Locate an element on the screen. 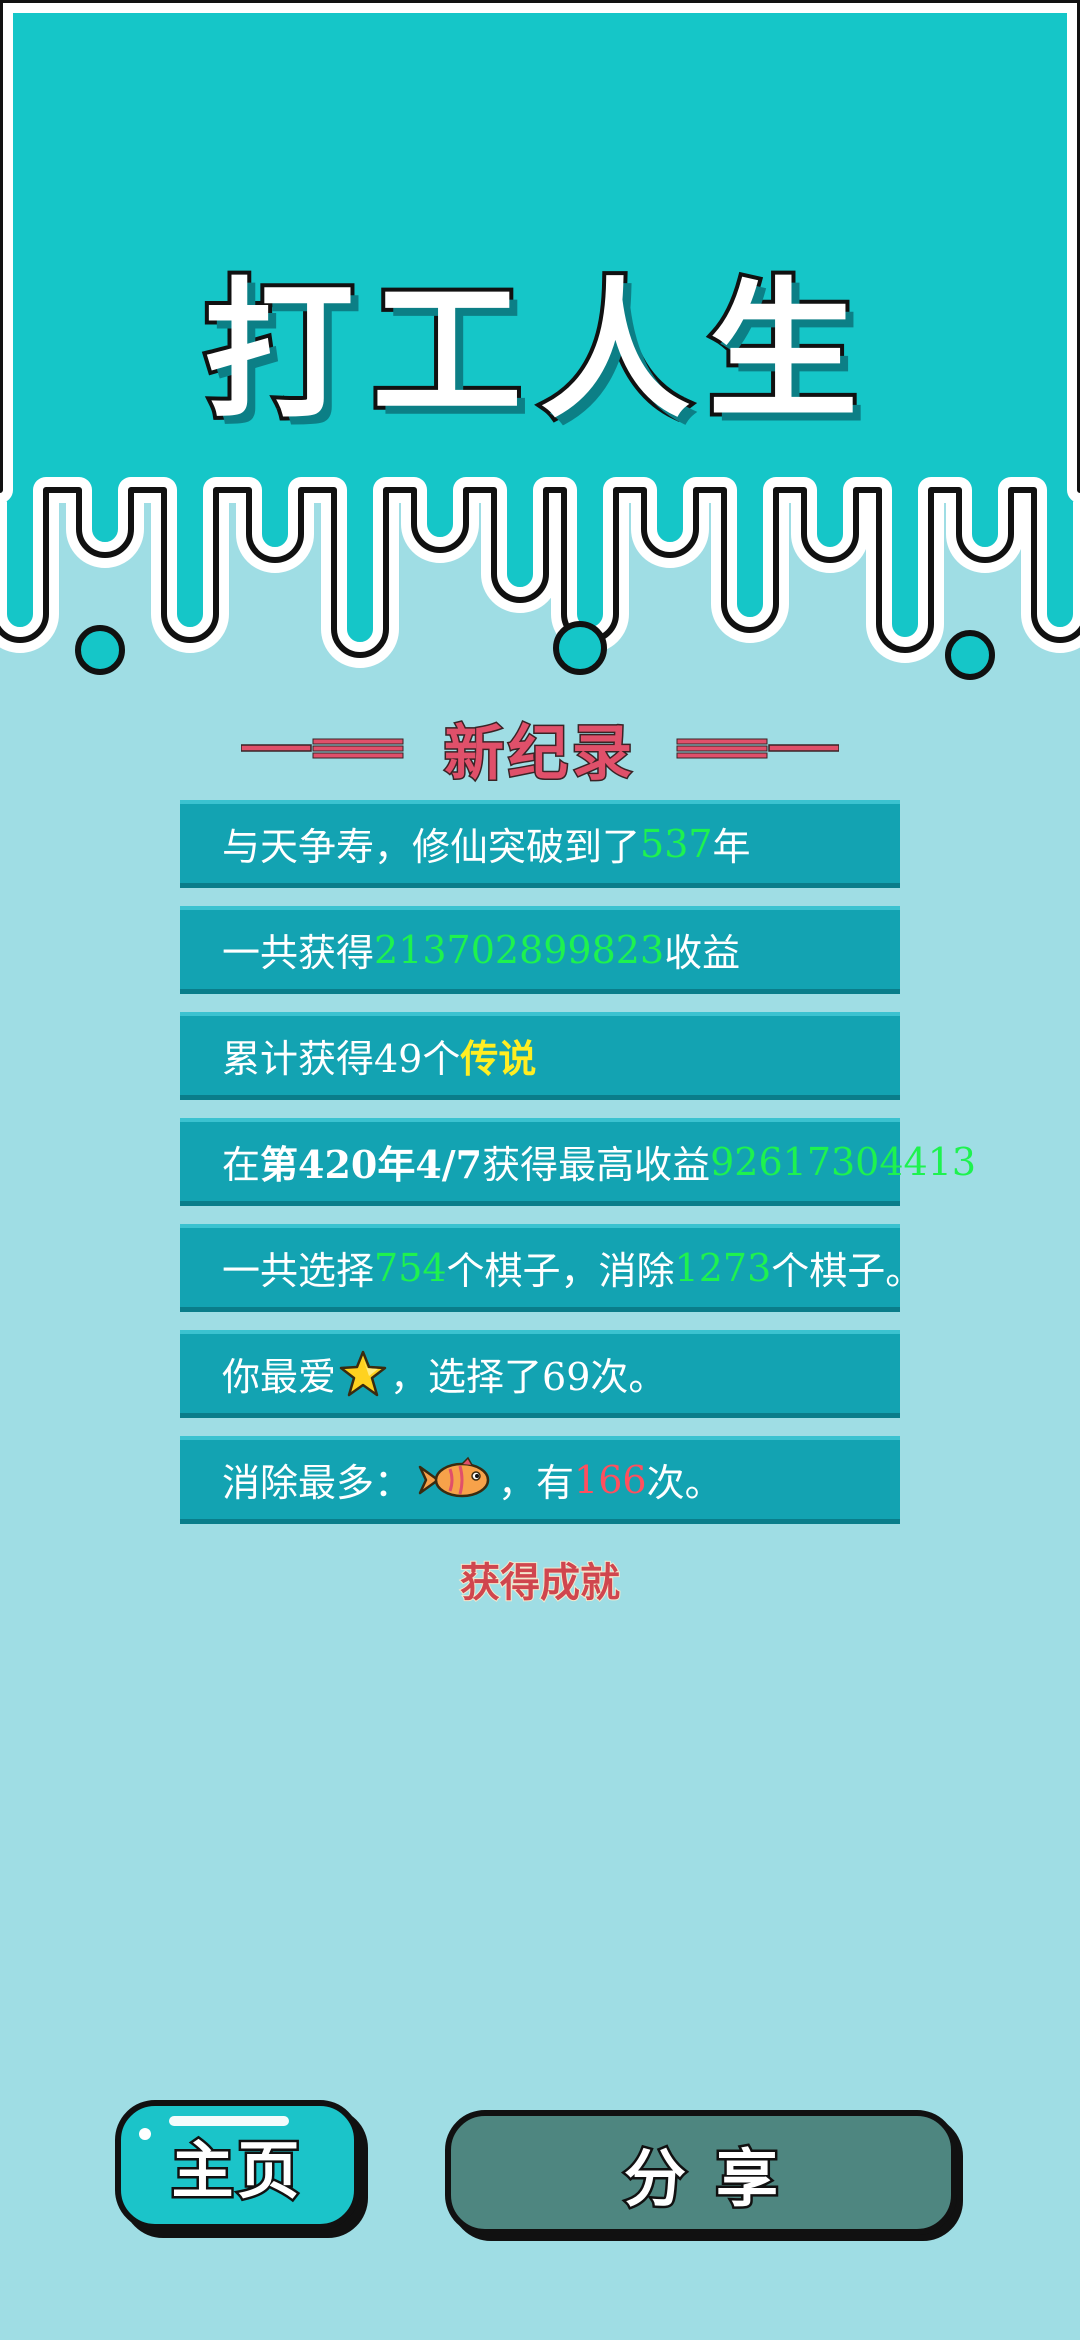  stat-text: 消除最多： is located at coordinates (317, 1483).